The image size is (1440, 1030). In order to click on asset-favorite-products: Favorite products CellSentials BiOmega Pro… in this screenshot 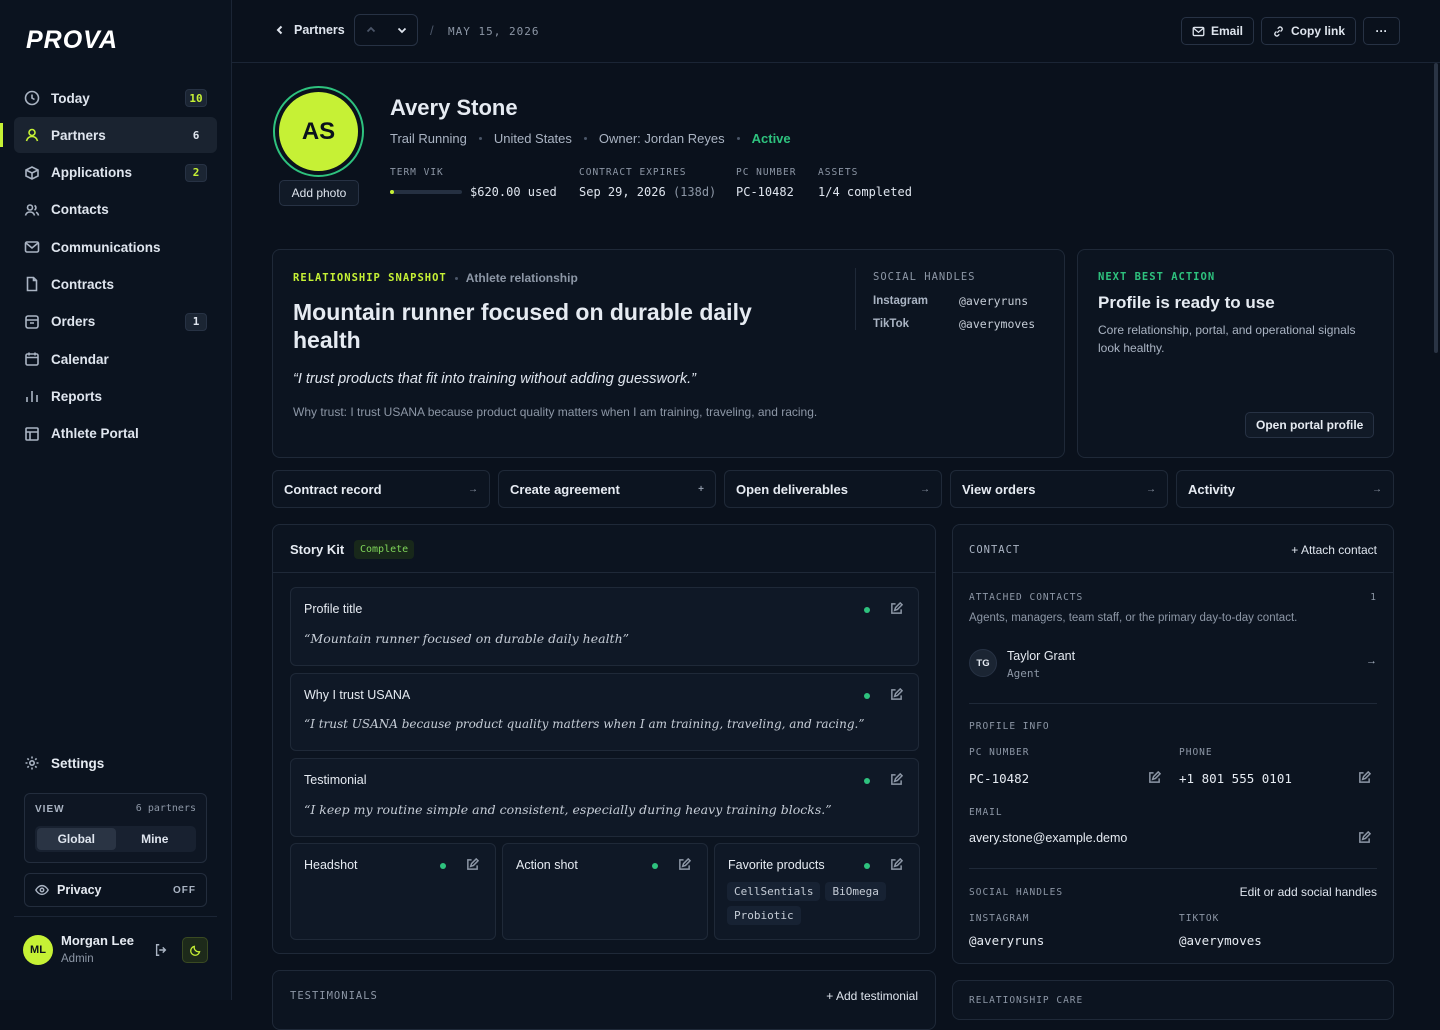, I will do `click(817, 891)`.